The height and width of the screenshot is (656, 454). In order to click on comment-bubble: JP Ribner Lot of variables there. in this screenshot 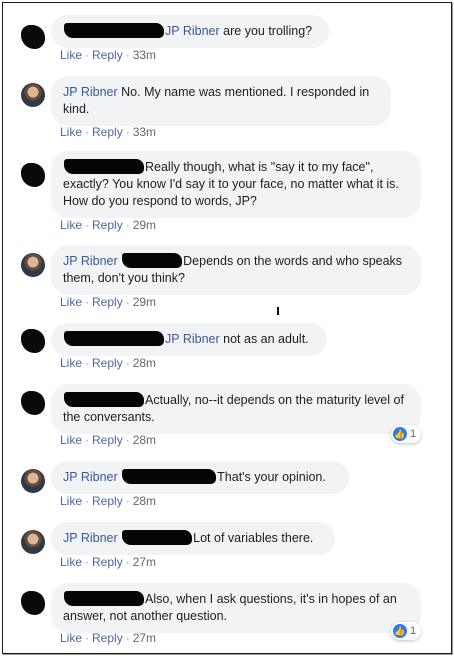, I will do `click(193, 538)`.